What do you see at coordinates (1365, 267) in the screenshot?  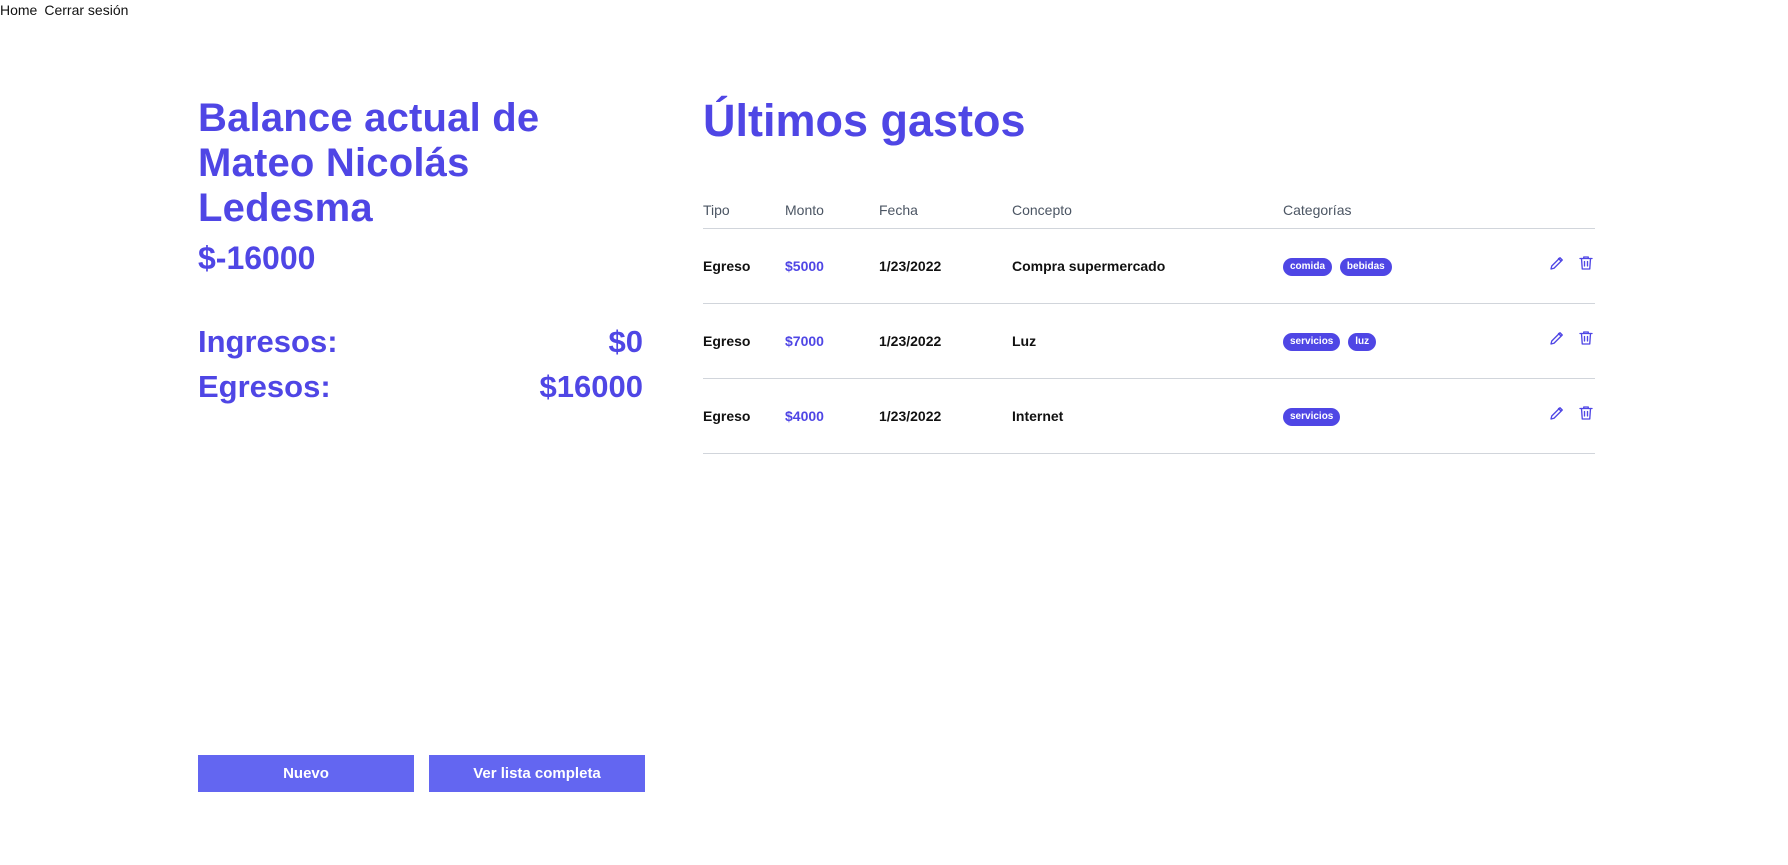 I see `category-tag: bebidas` at bounding box center [1365, 267].